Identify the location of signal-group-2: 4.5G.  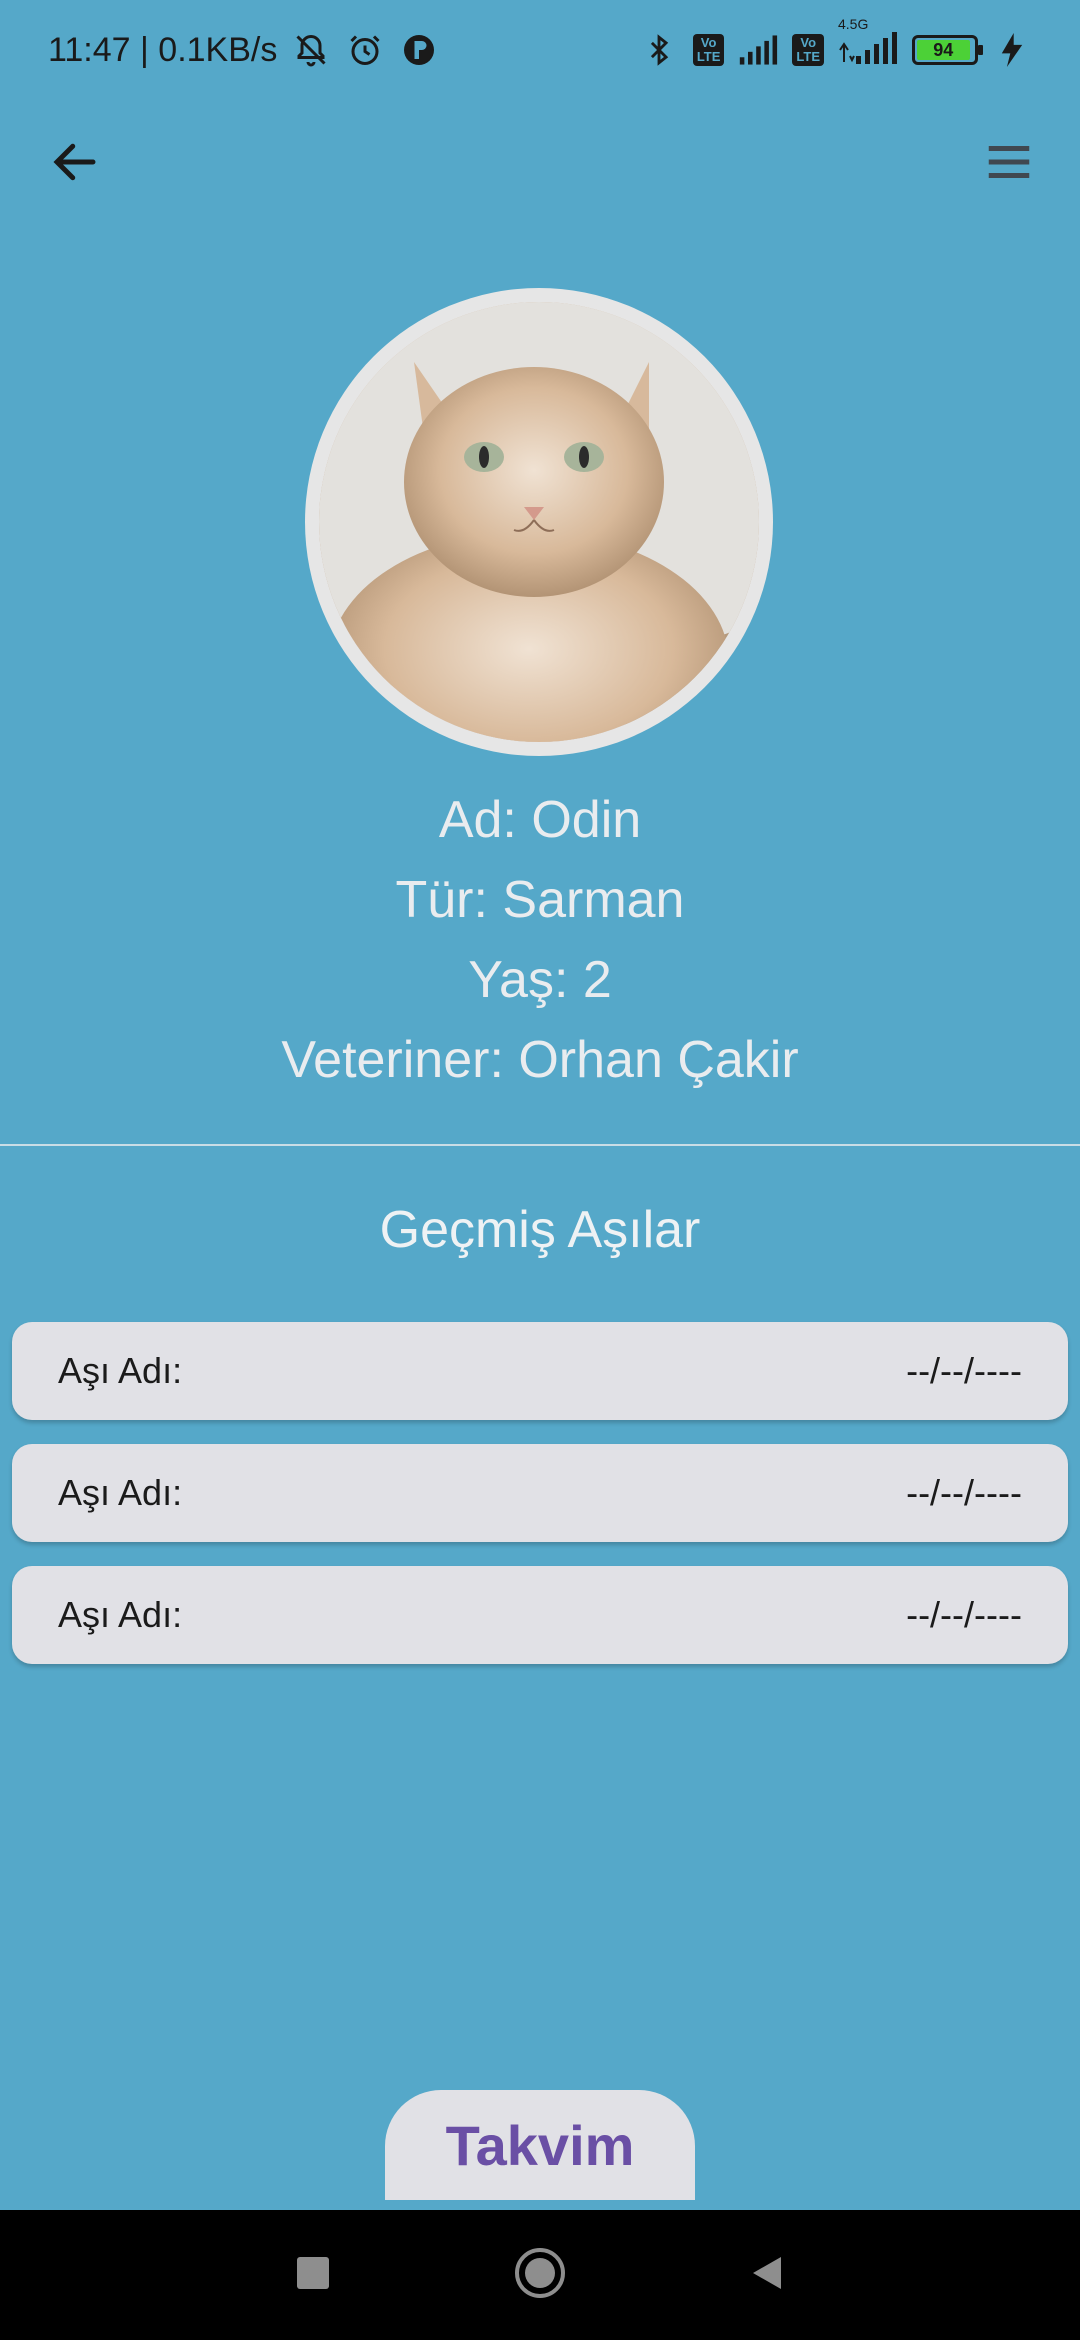
(868, 43).